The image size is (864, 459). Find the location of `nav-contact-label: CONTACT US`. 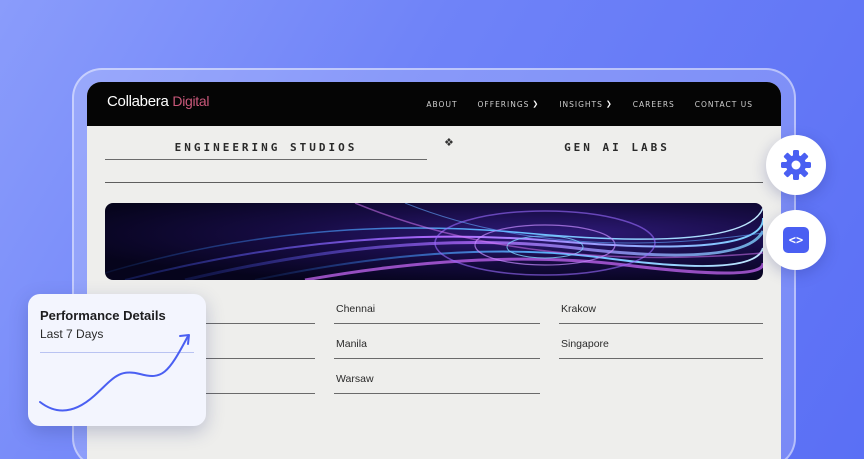

nav-contact-label: CONTACT US is located at coordinates (723, 104).